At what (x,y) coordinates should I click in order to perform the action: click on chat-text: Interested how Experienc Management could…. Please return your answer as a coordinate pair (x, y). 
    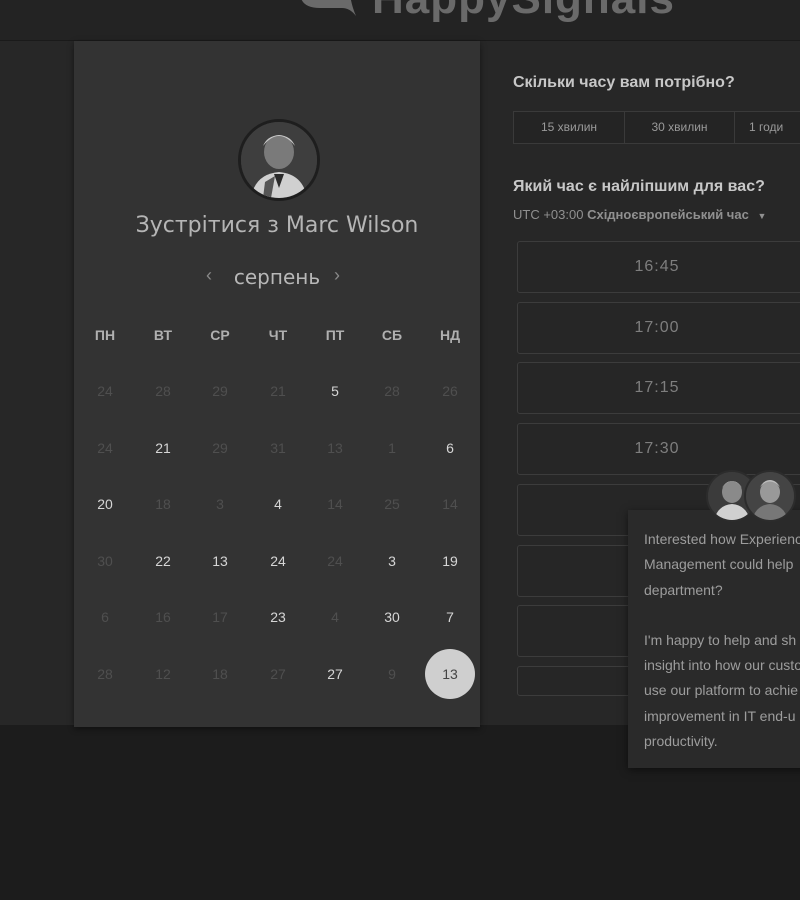
    Looking at the image, I should click on (722, 640).